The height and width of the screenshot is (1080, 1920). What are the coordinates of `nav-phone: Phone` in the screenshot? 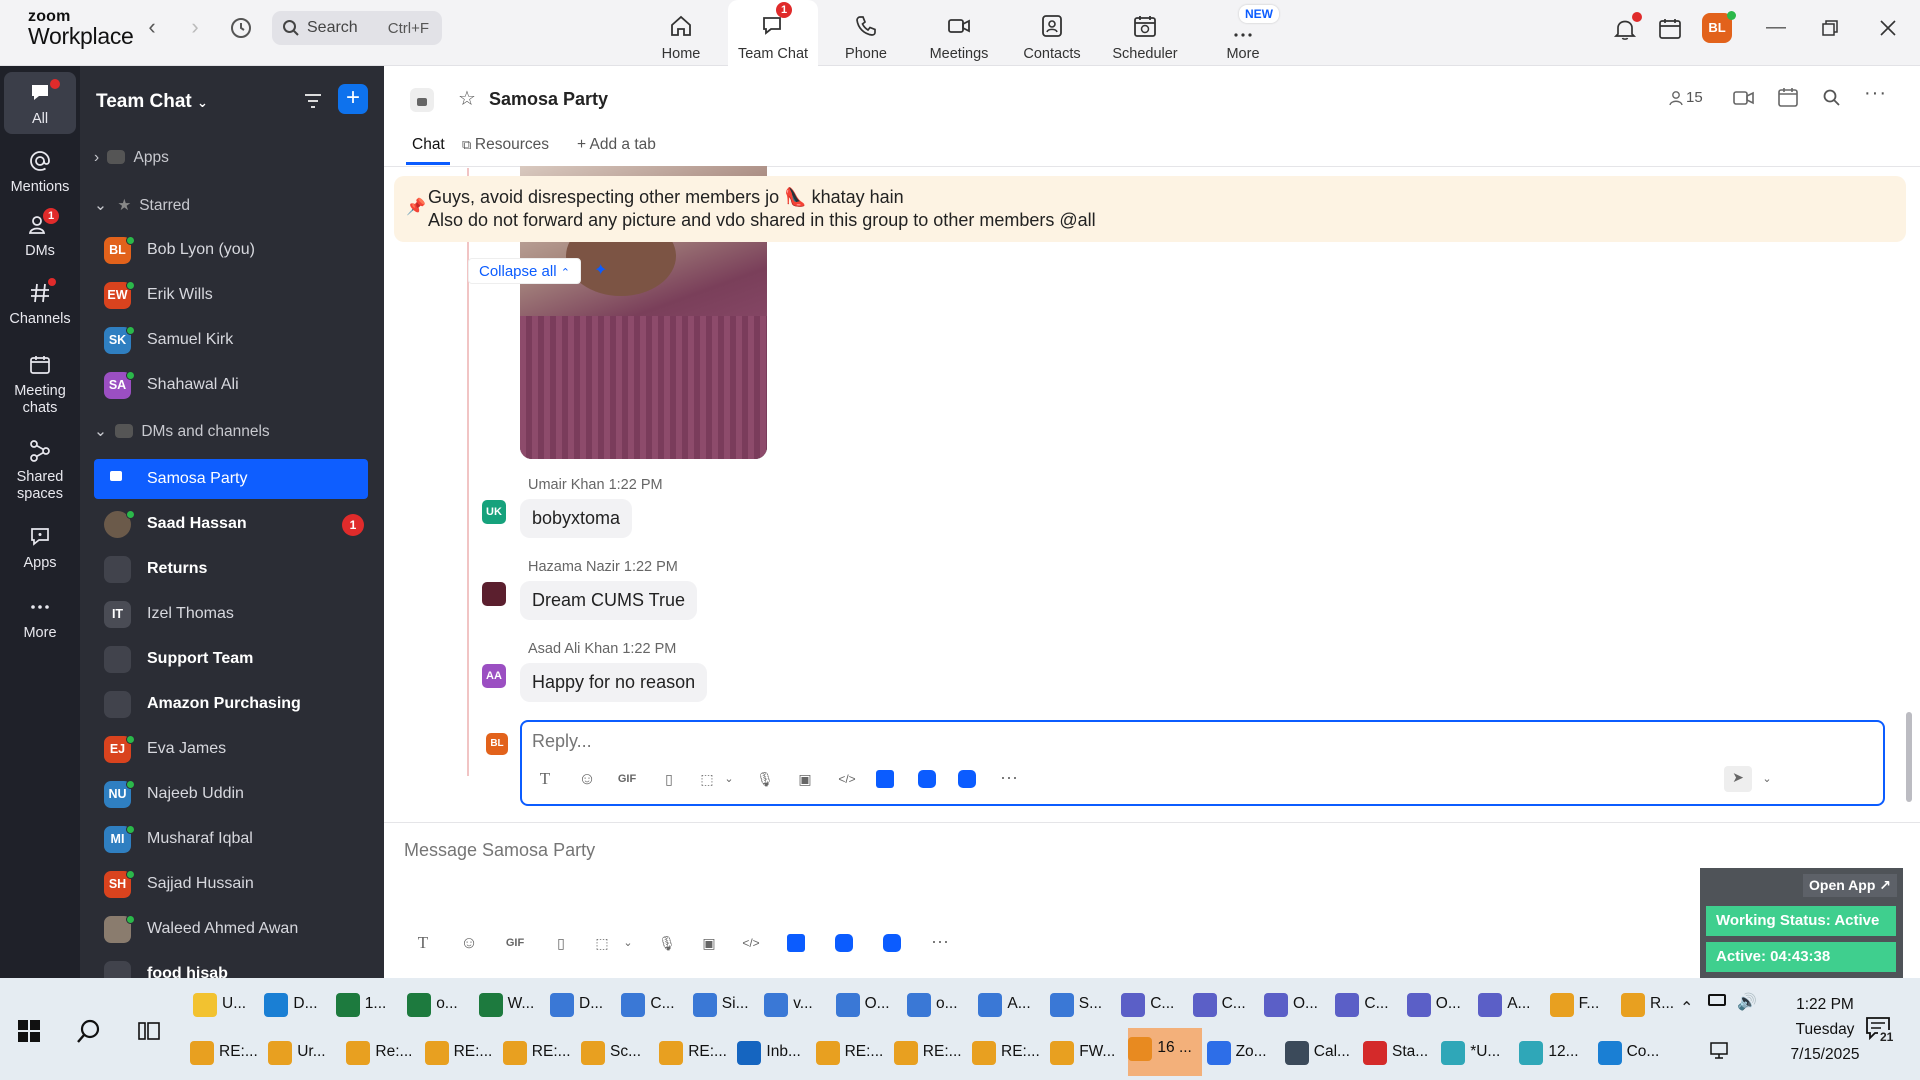 It's located at (866, 33).